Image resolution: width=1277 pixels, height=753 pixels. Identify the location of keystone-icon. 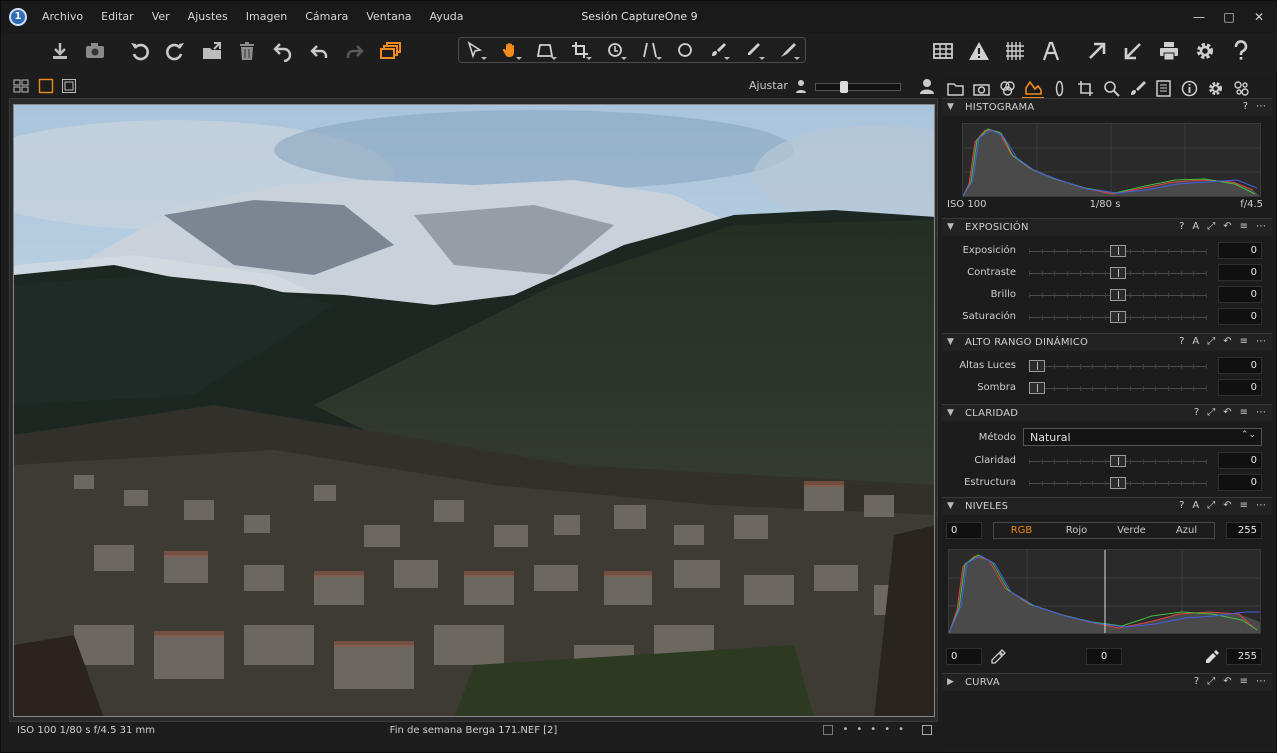
(650, 50).